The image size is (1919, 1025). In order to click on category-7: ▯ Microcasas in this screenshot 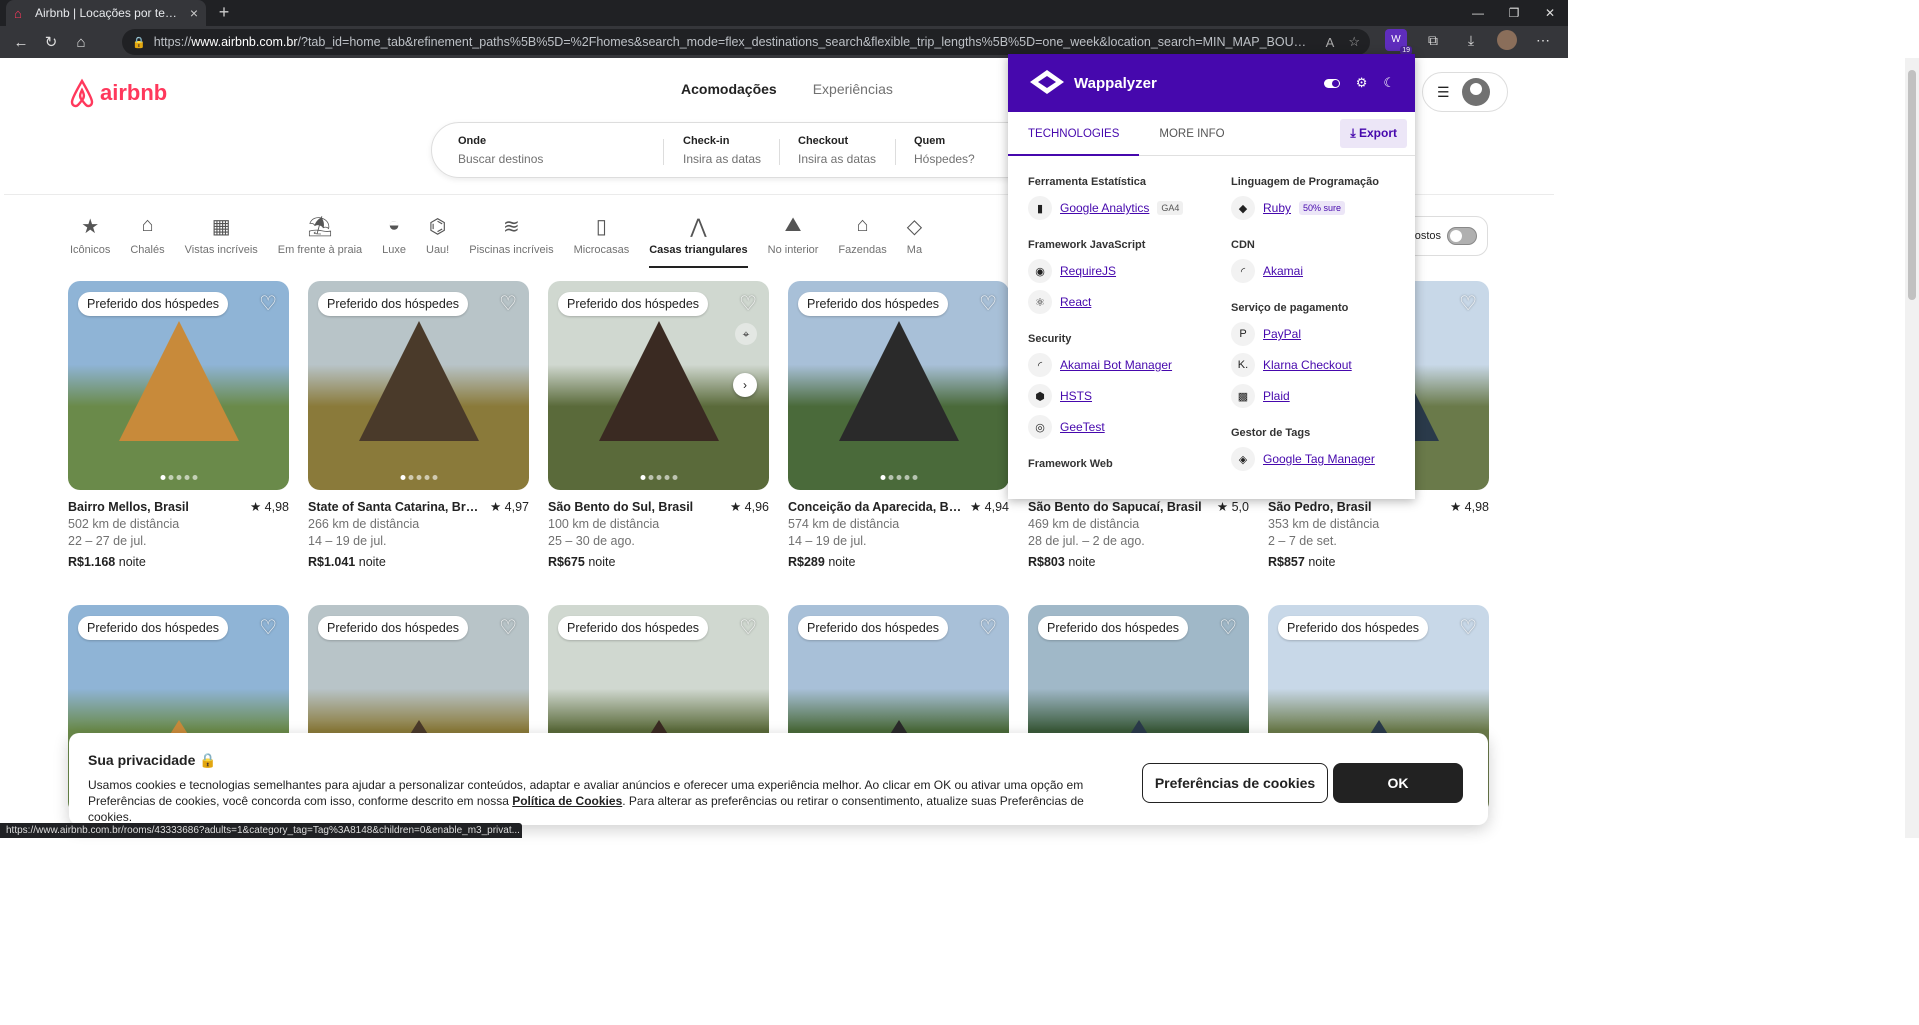, I will do `click(602, 235)`.